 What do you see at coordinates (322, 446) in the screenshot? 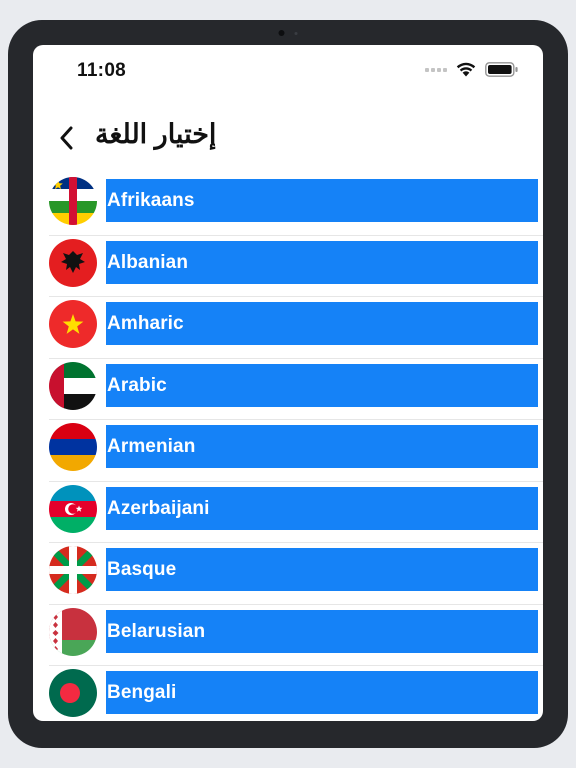
I see `language-button: Armenian` at bounding box center [322, 446].